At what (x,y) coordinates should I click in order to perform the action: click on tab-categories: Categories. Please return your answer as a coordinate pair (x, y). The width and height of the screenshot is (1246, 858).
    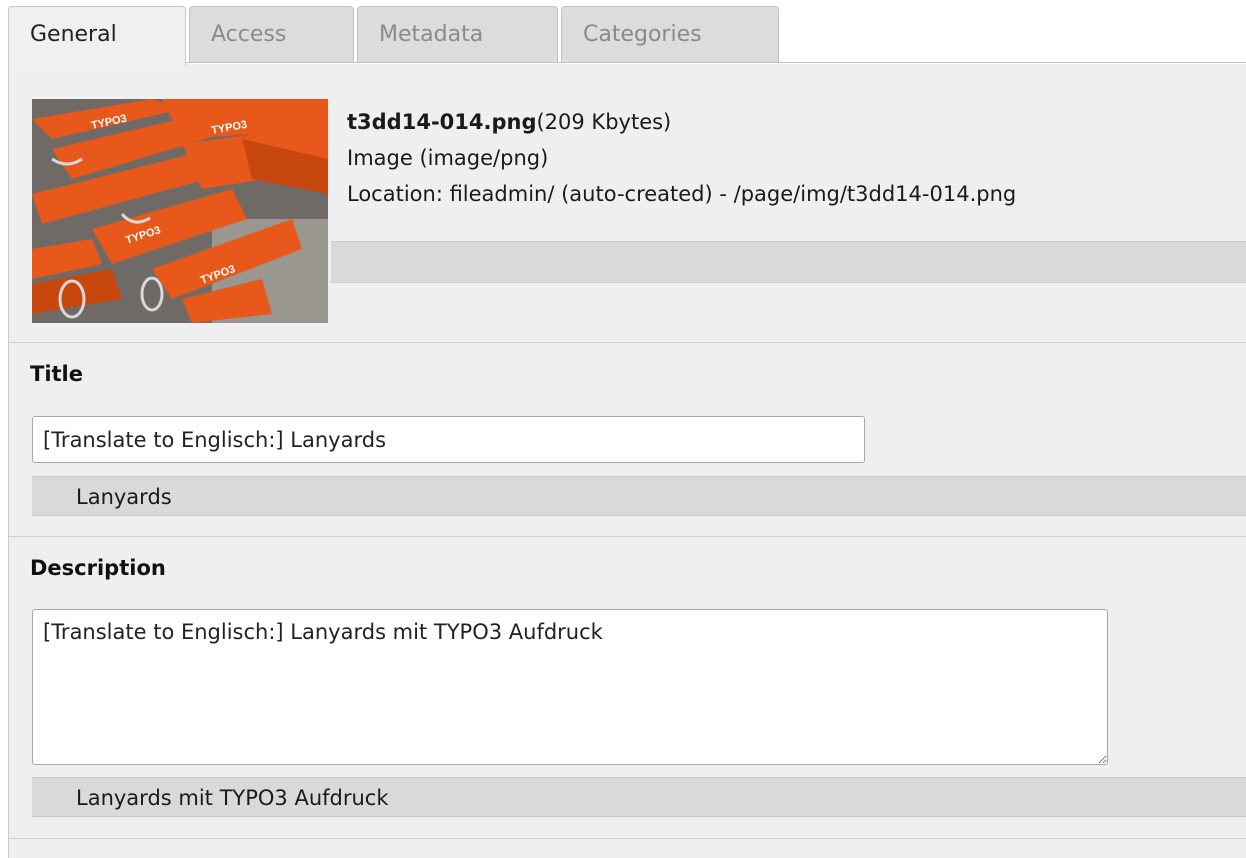
    Looking at the image, I should click on (670, 34).